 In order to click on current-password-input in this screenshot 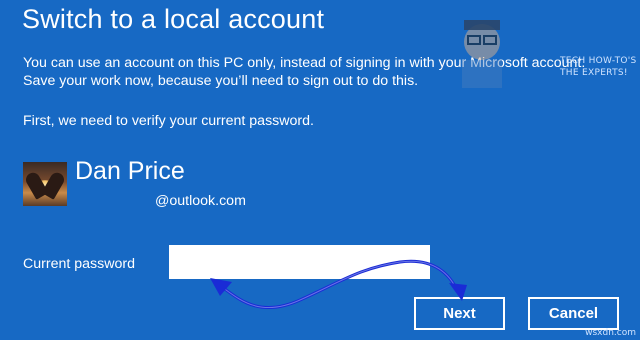, I will do `click(299, 262)`.